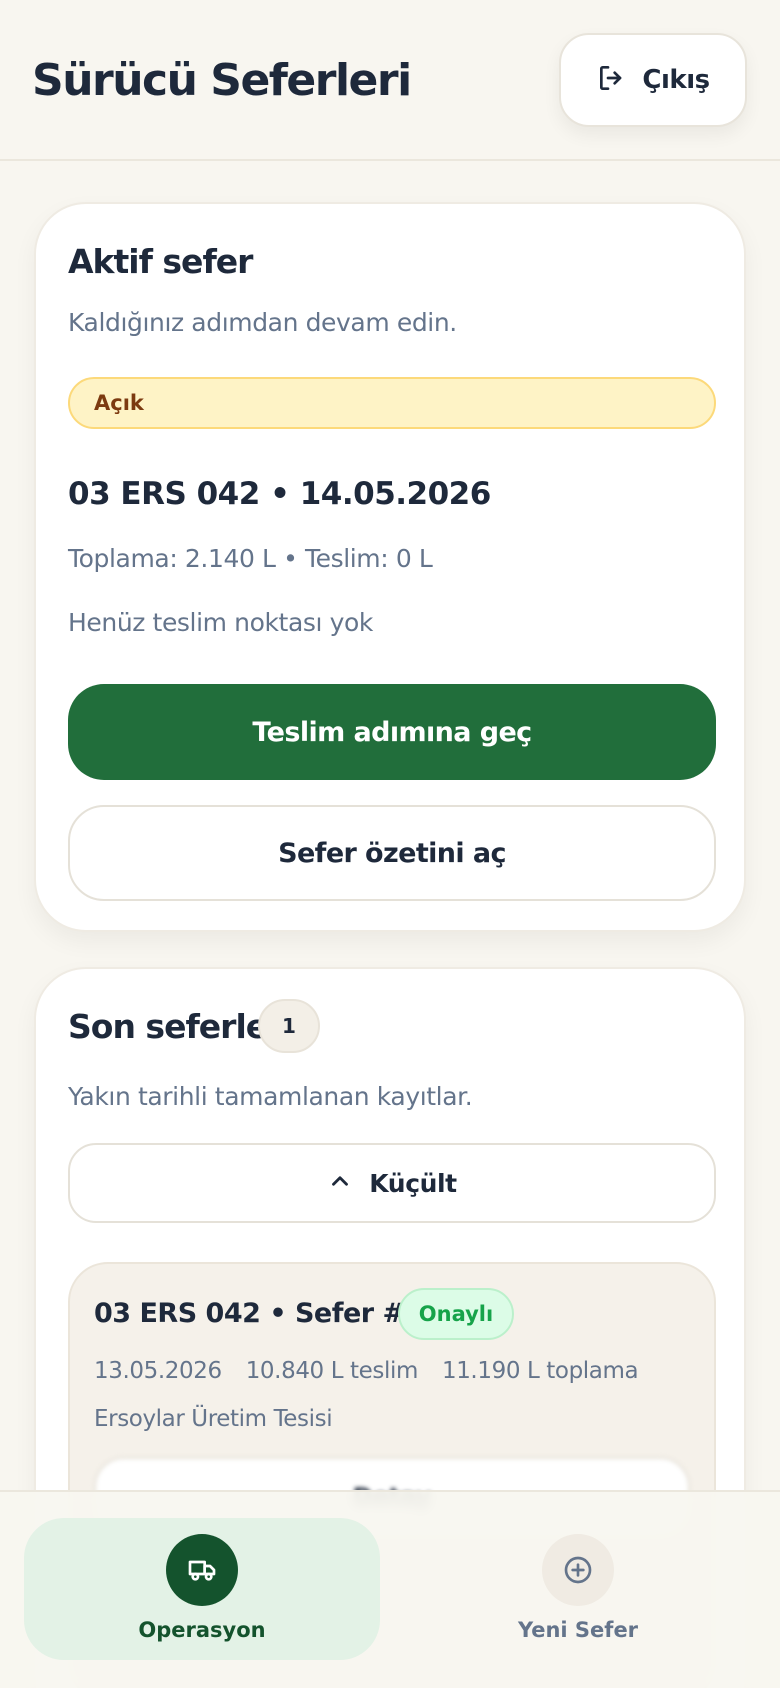 This screenshot has width=780, height=1688. What do you see at coordinates (213, 1419) in the screenshot?
I see `recent-trip-location: Ersoylar Üretim Tesisi` at bounding box center [213, 1419].